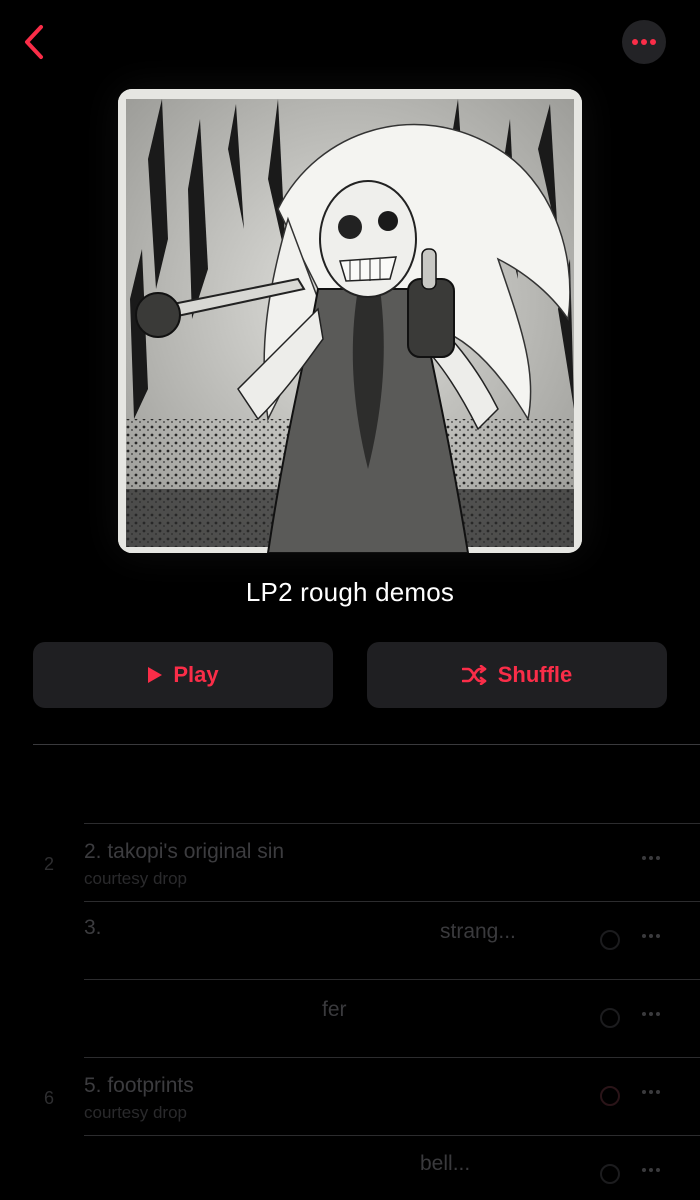  I want to click on track-row: fer, so click(350, 1019).